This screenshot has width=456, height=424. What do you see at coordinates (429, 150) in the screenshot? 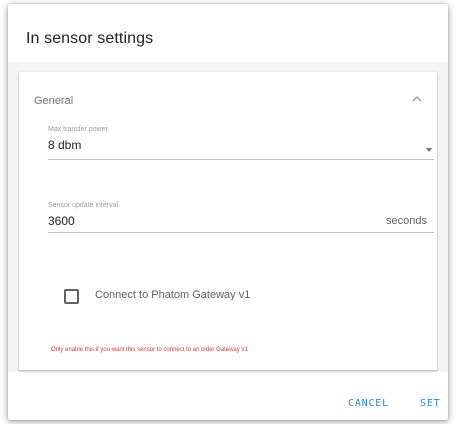
I see `dropdown-arrow-icon` at bounding box center [429, 150].